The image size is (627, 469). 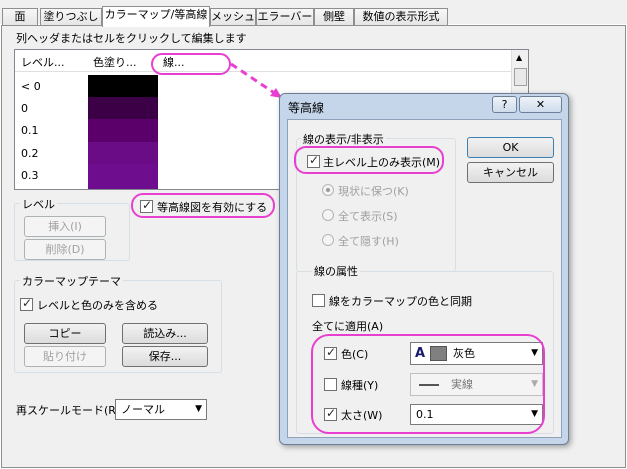 What do you see at coordinates (203, 205) in the screenshot?
I see `highlight-enable-contour` at bounding box center [203, 205].